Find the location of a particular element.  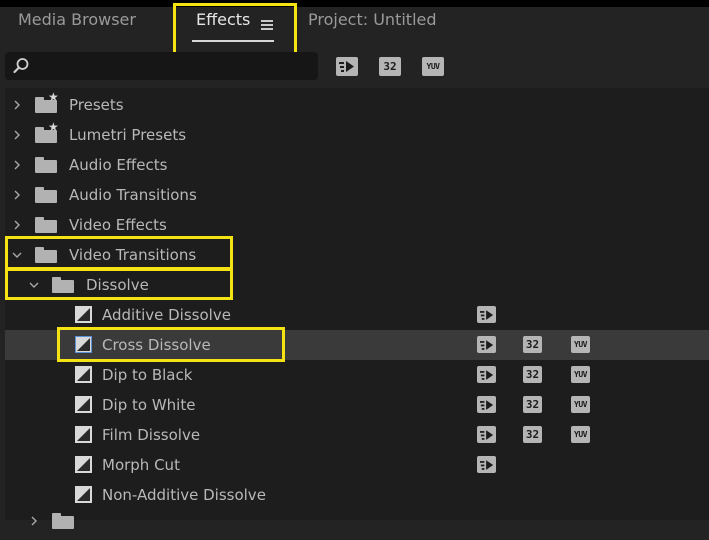

tab-project: Project: Untitled is located at coordinates (372, 19).